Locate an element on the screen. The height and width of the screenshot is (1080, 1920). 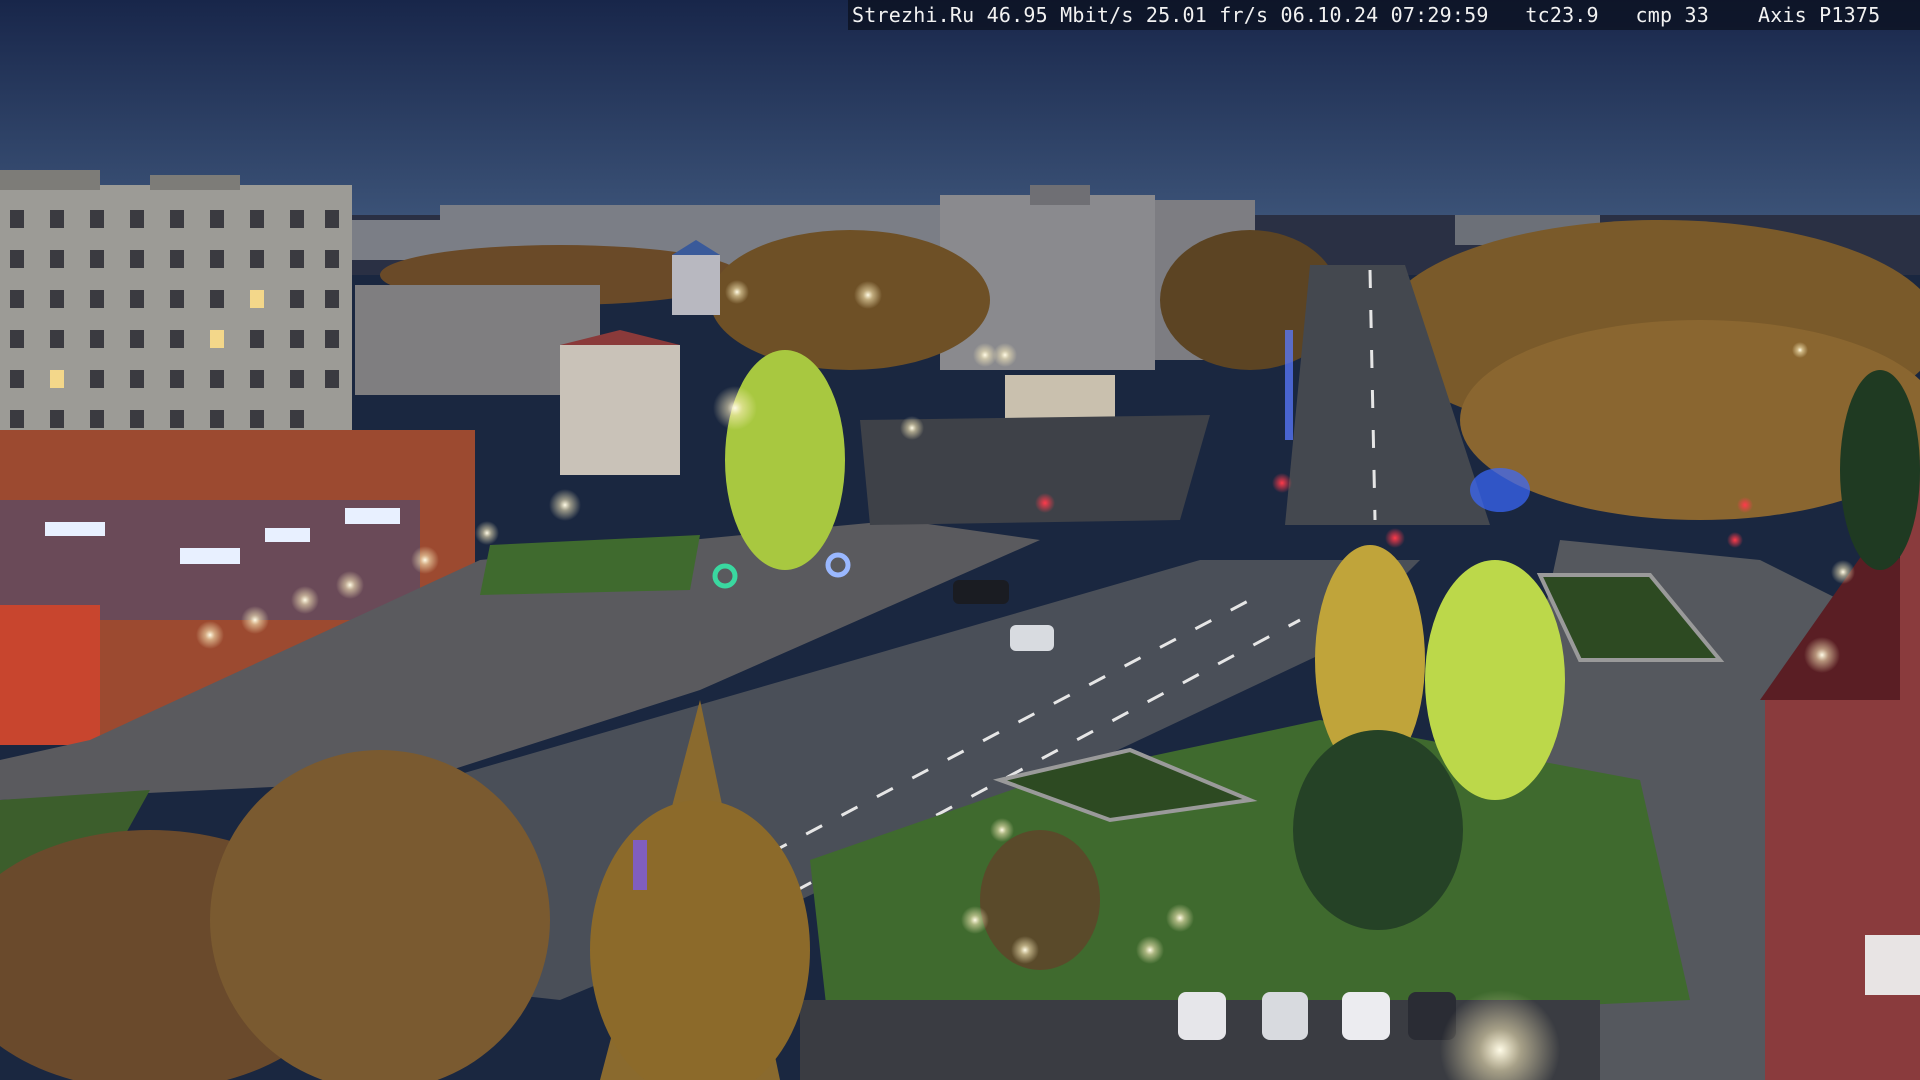
car-dark is located at coordinates (981, 592).